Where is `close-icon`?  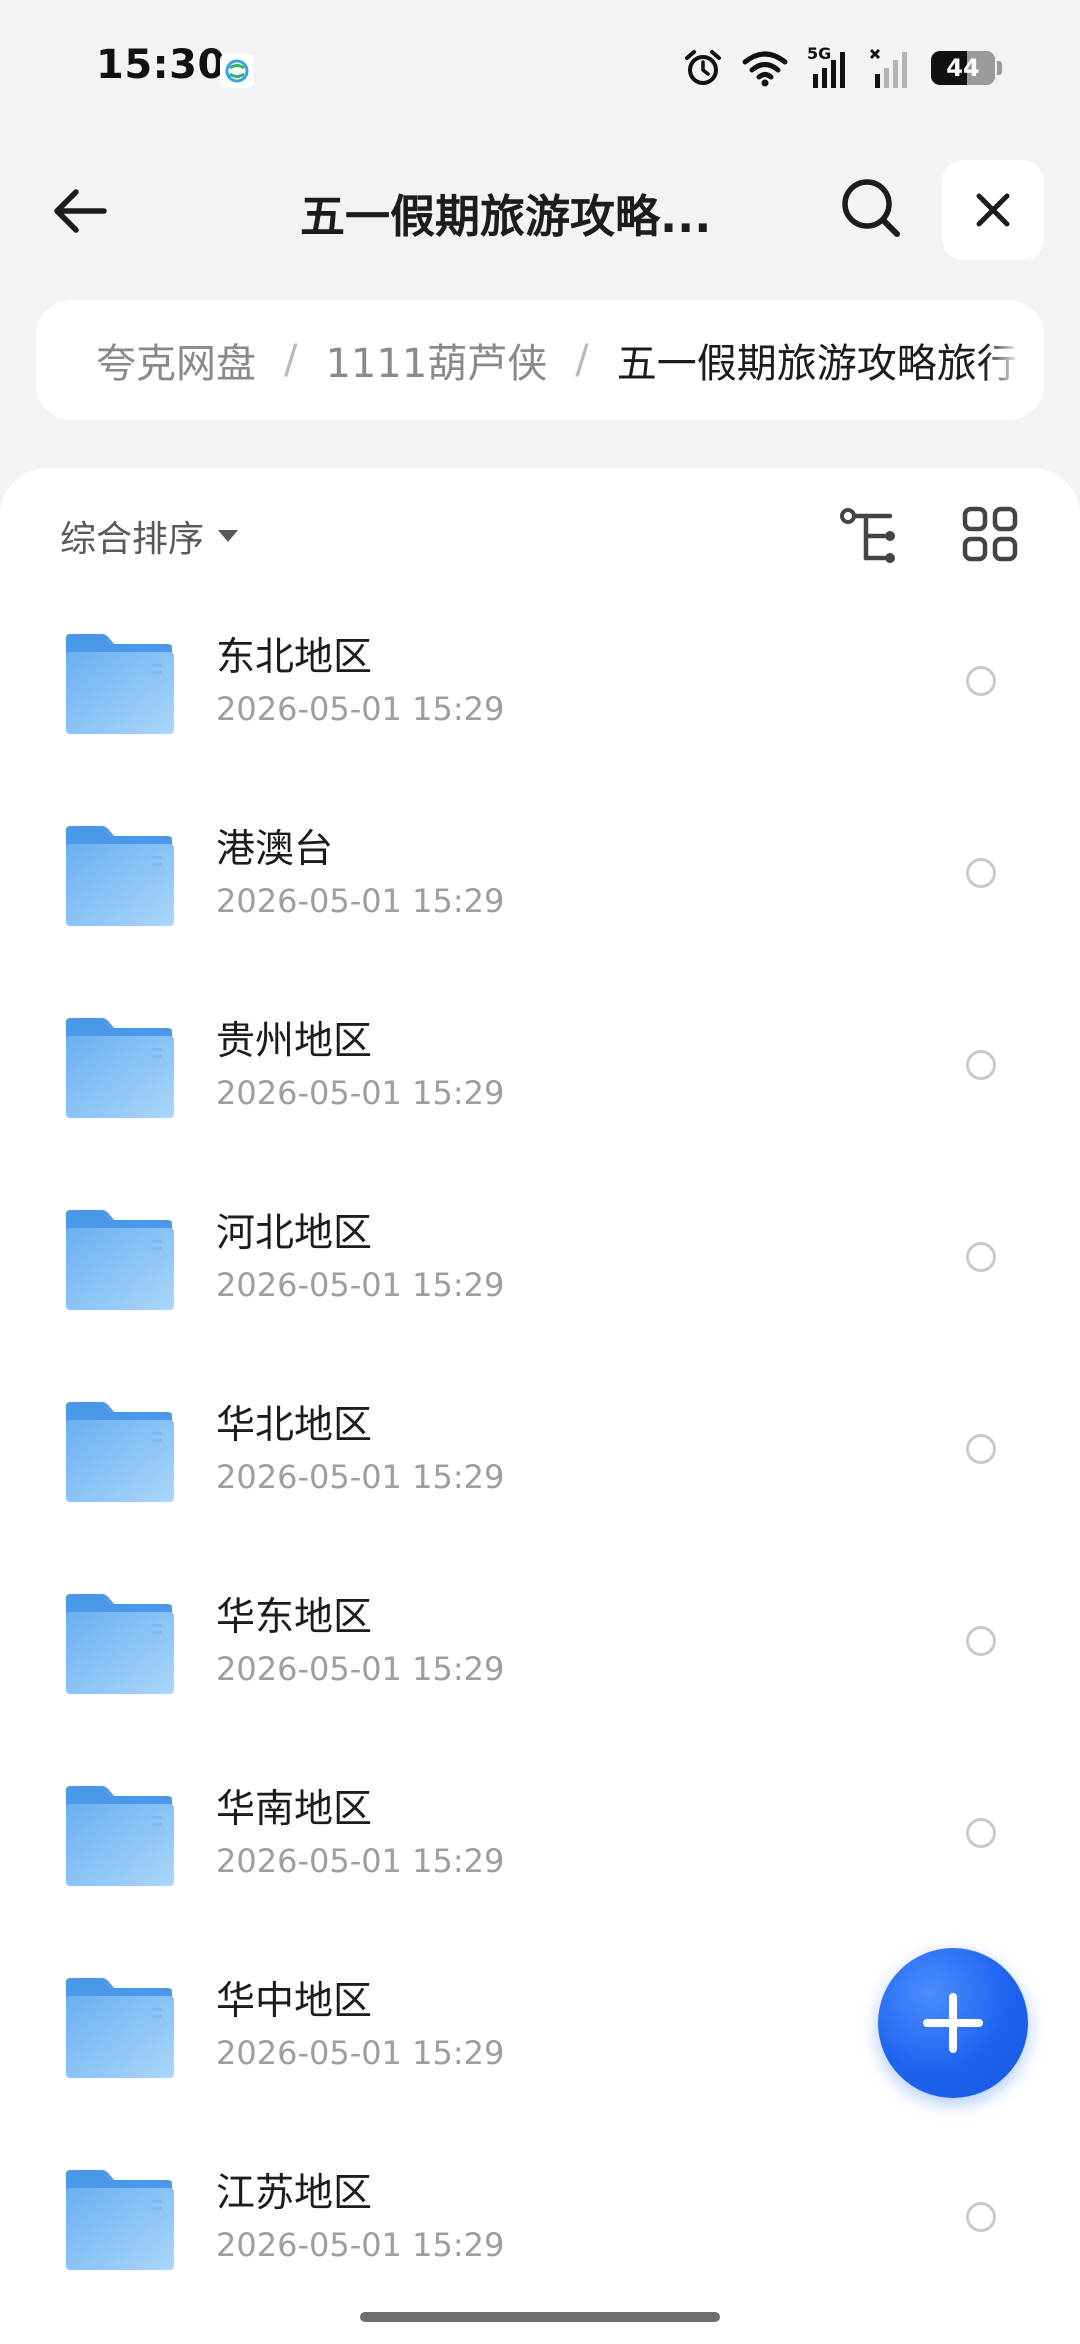 close-icon is located at coordinates (993, 210).